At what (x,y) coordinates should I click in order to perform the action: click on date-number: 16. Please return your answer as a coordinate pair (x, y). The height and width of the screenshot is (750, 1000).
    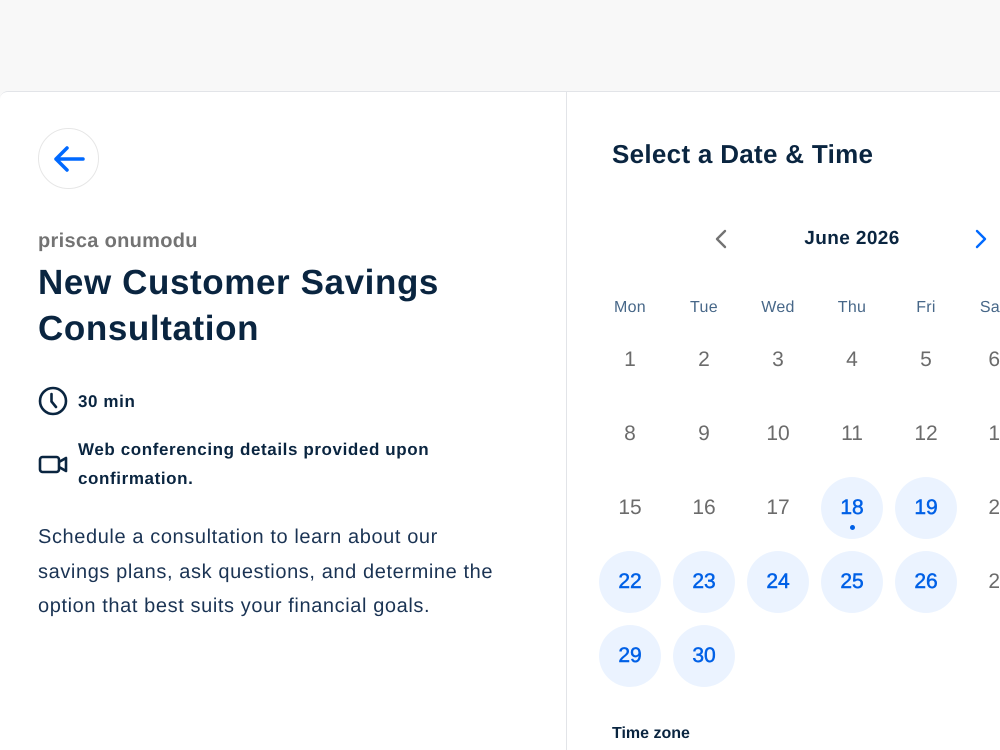
    Looking at the image, I should click on (704, 508).